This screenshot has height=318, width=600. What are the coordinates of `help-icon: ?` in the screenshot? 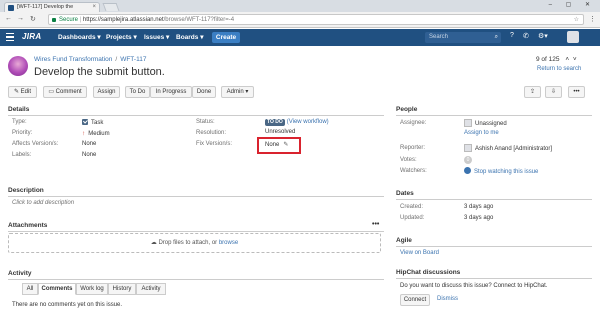 It's located at (512, 35).